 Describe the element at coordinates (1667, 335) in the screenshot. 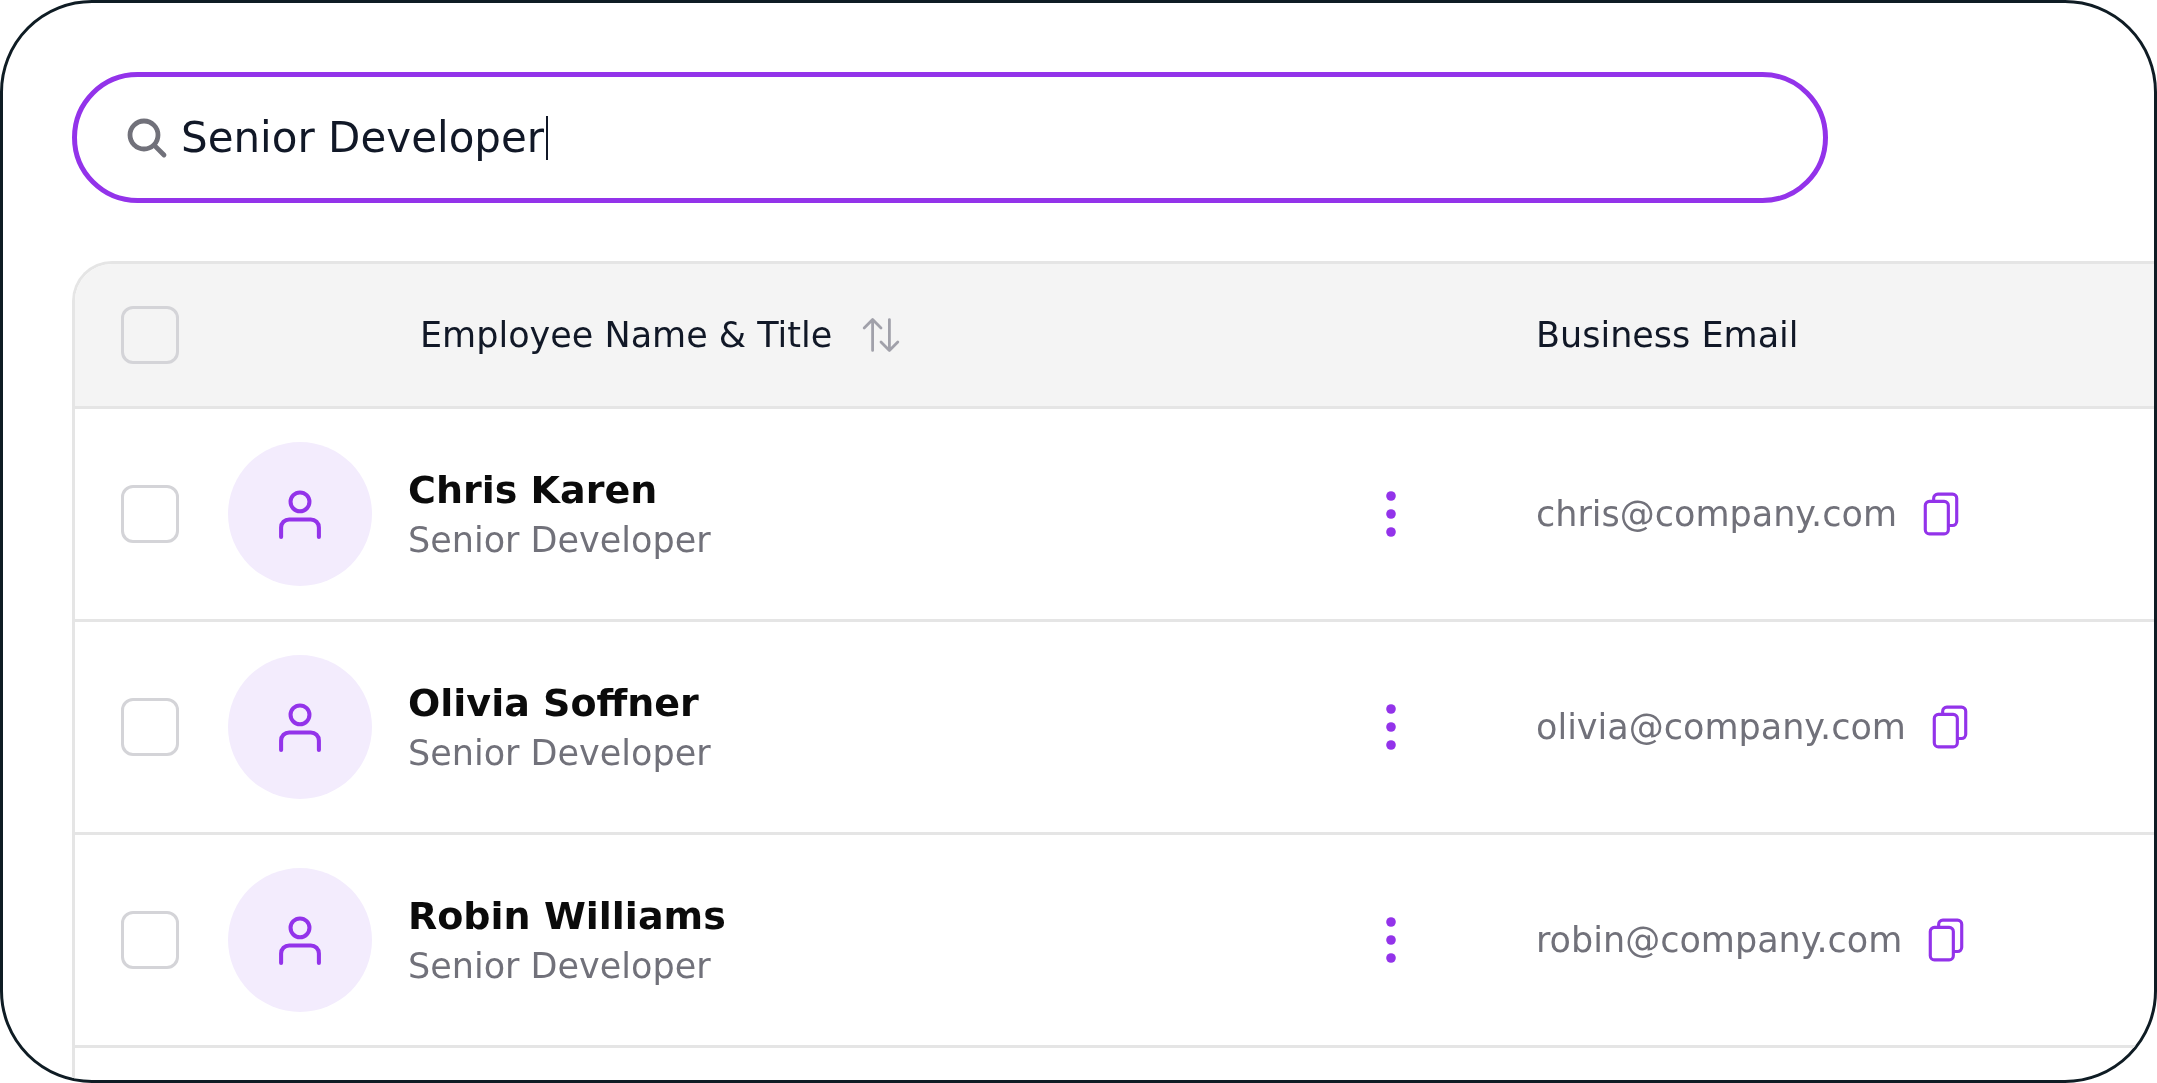

I see `column-header: Business Email` at that location.